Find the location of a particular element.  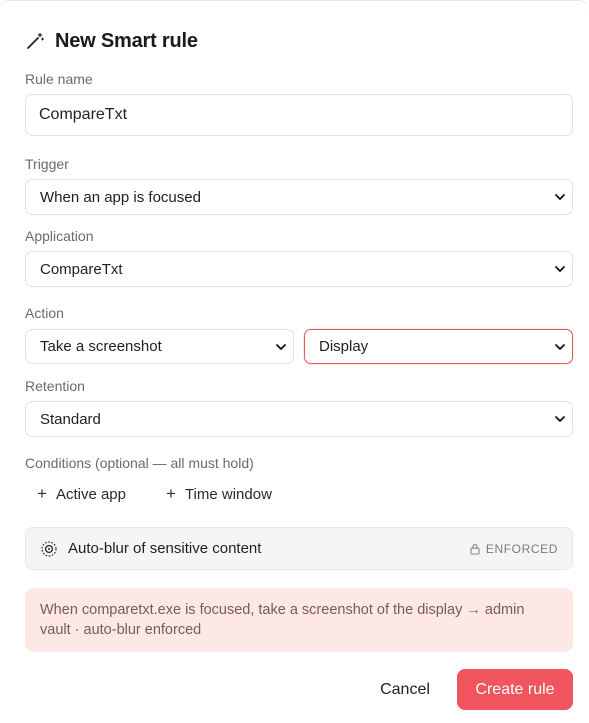

retention-select: Standard is located at coordinates (299, 419).